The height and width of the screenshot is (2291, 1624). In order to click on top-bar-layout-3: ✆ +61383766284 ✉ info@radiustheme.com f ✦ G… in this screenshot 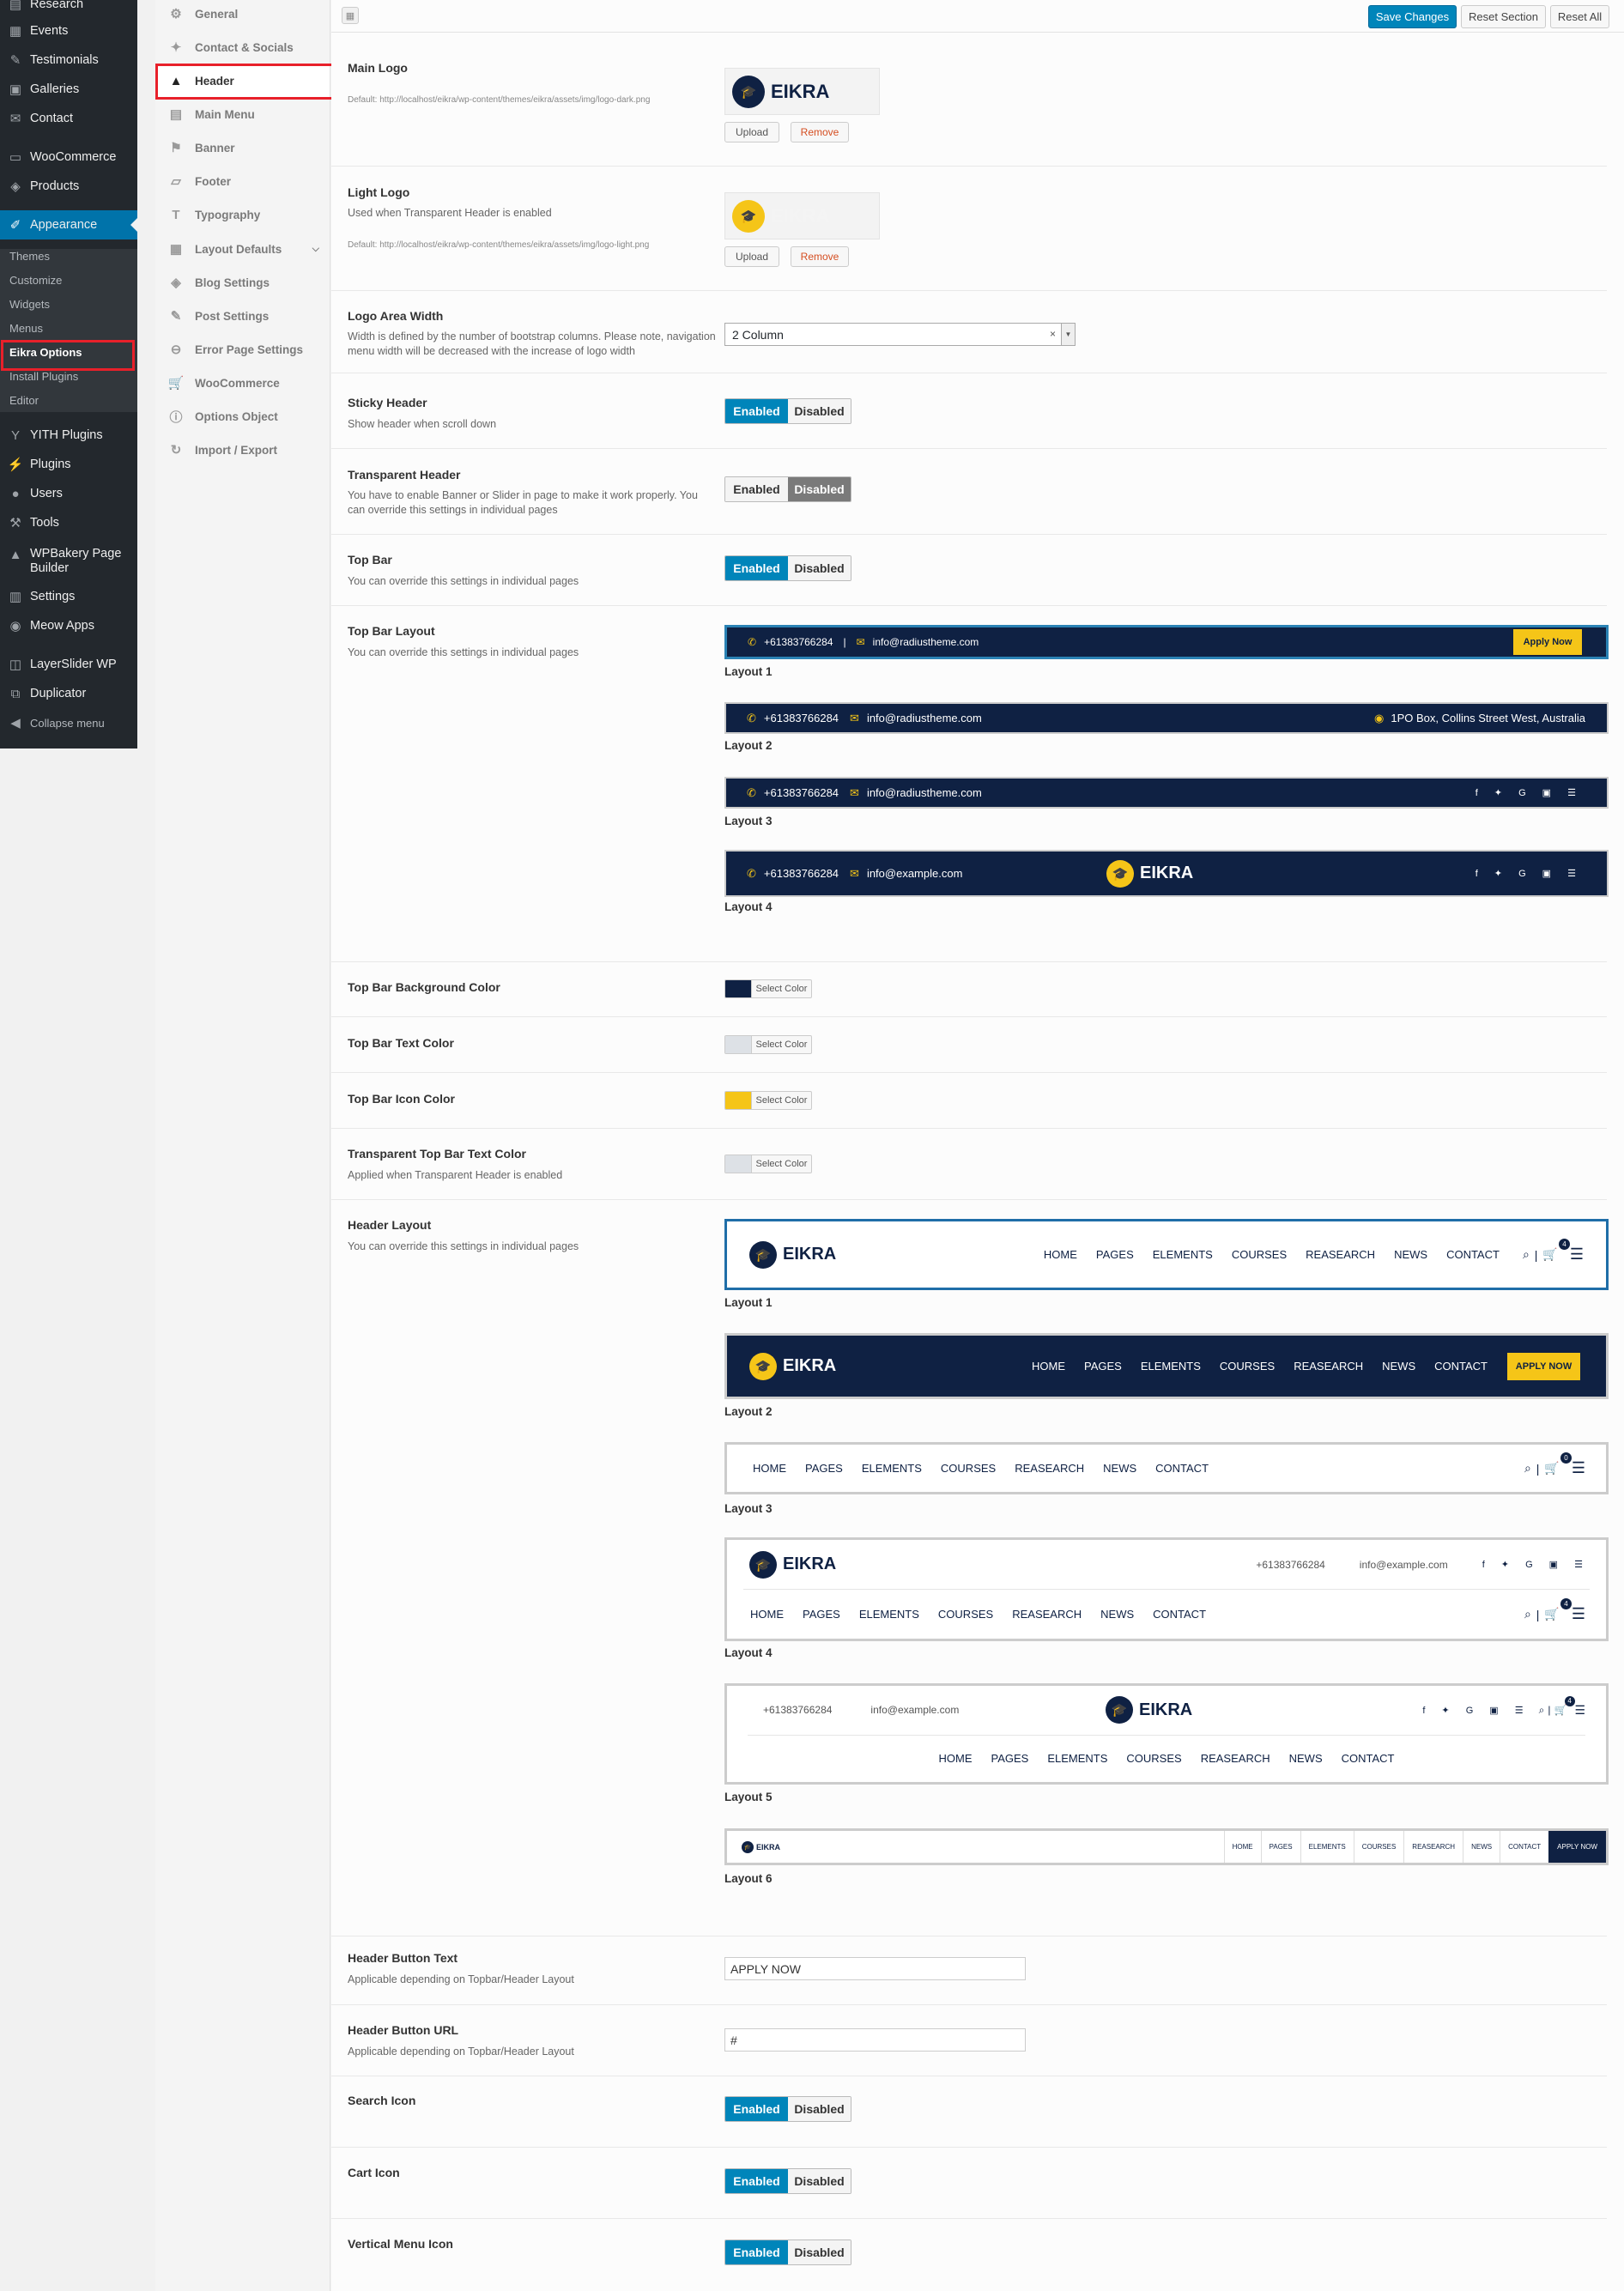, I will do `click(1166, 793)`.